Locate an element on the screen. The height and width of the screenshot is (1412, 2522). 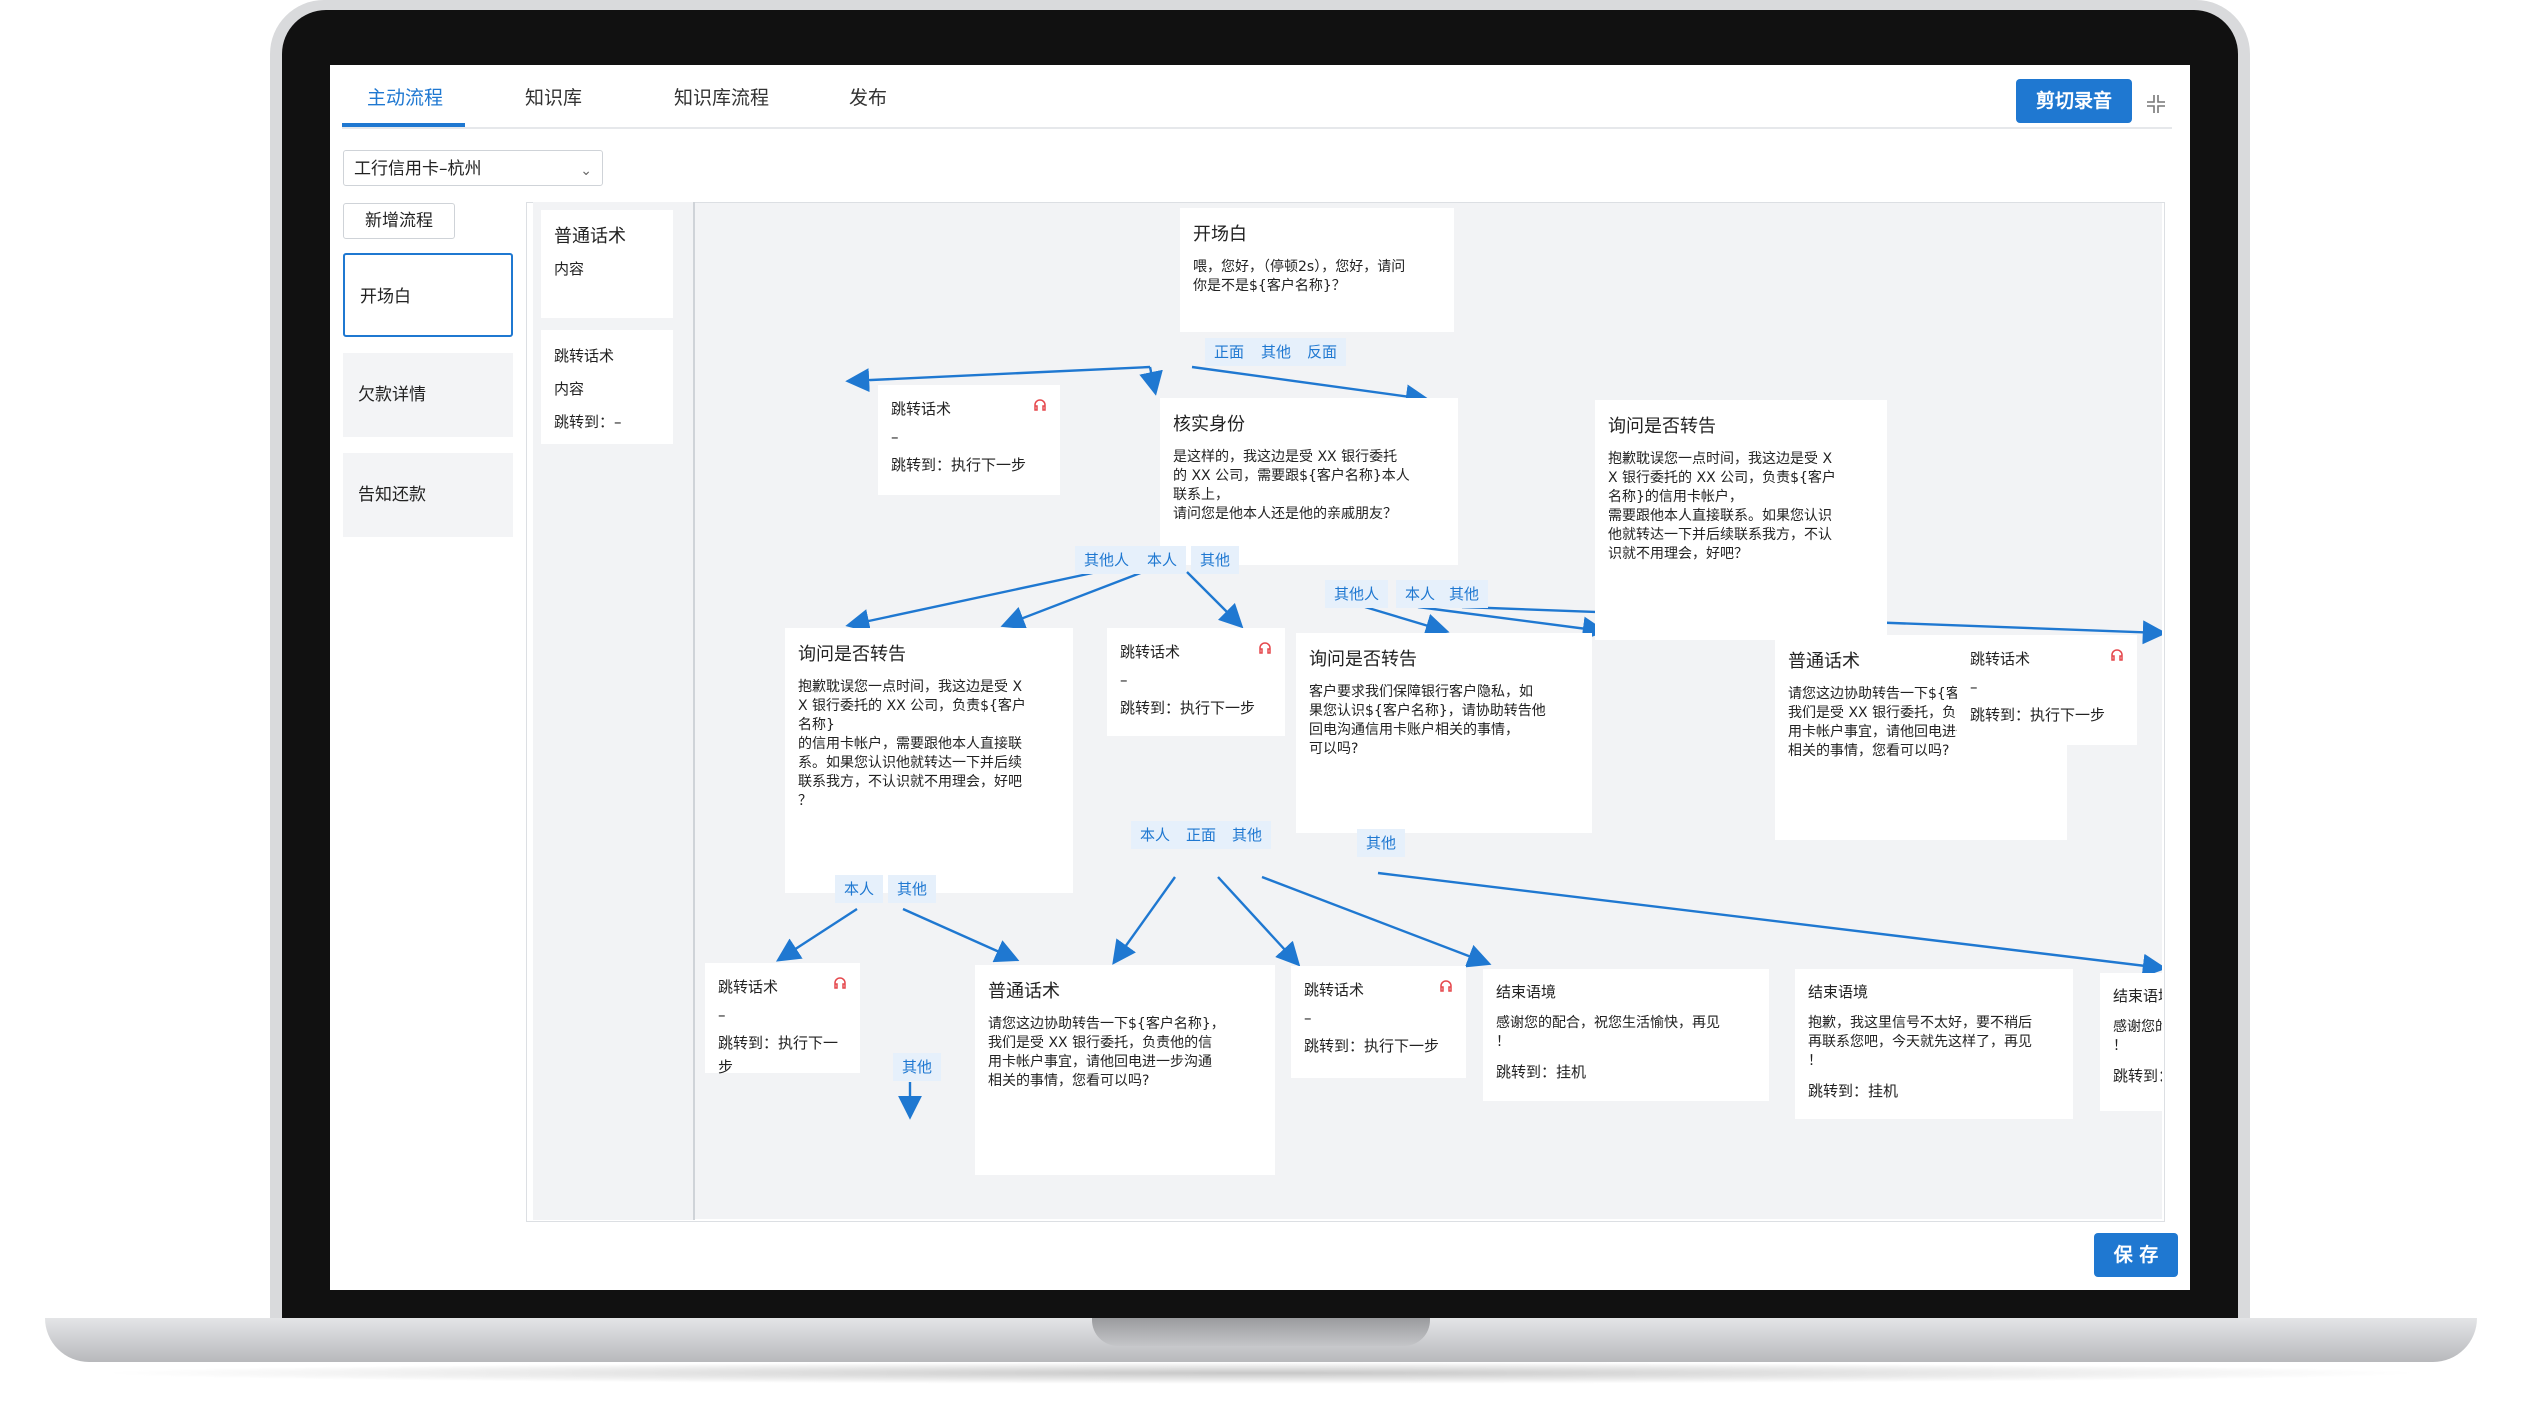
laptop-shadow is located at coordinates (1261, 1373).